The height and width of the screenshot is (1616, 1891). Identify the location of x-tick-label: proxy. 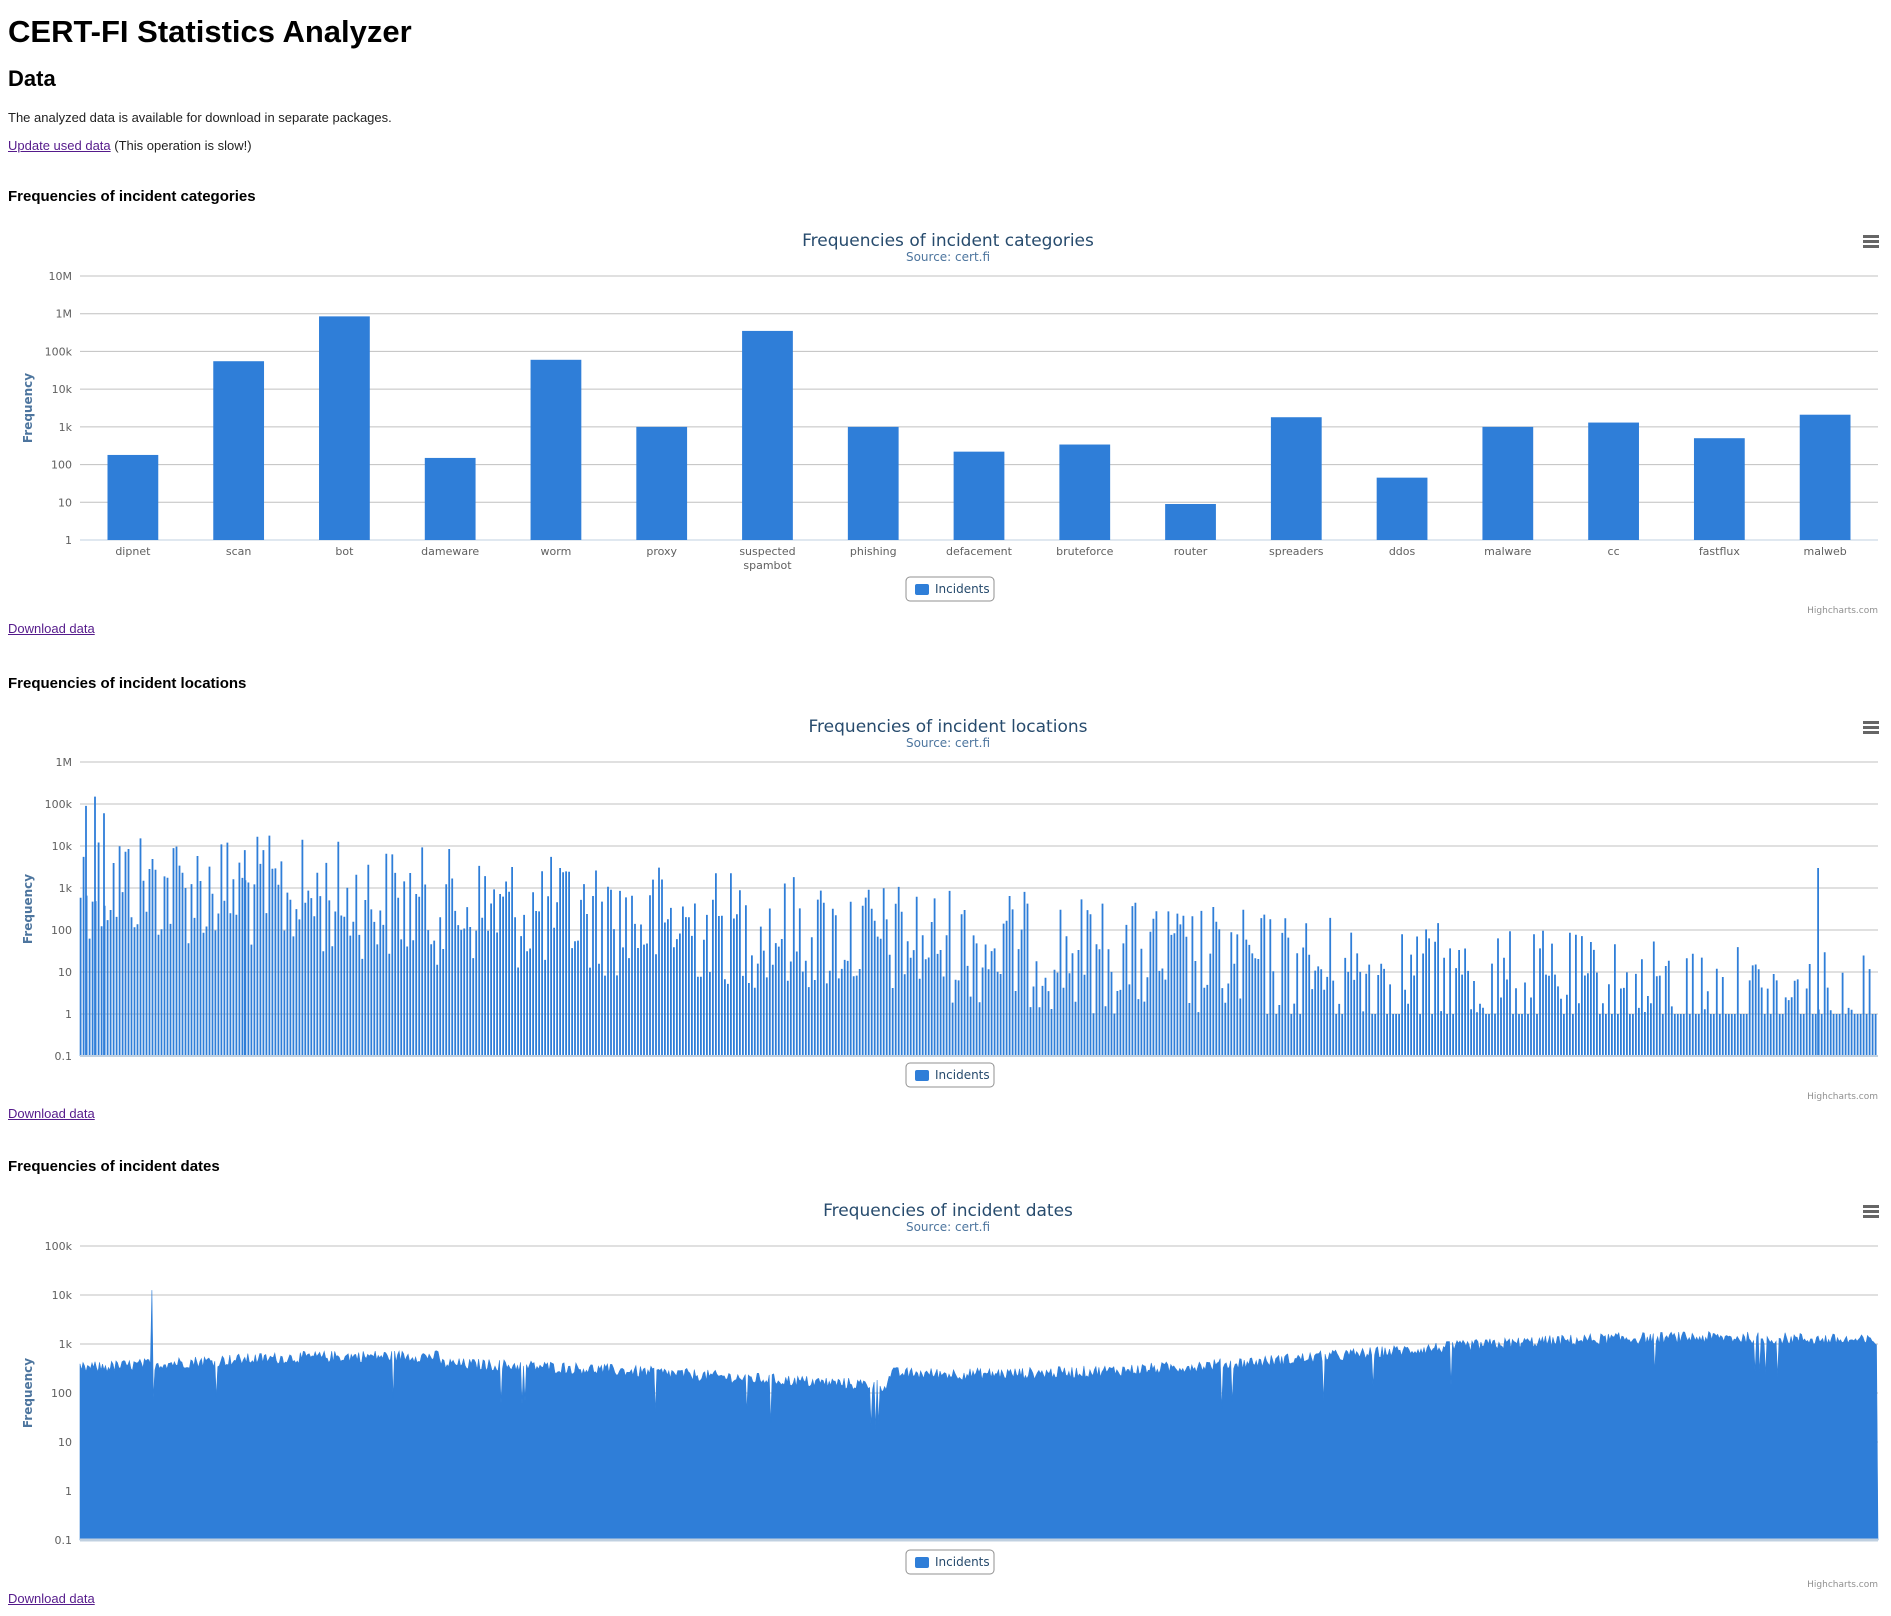
(661, 551).